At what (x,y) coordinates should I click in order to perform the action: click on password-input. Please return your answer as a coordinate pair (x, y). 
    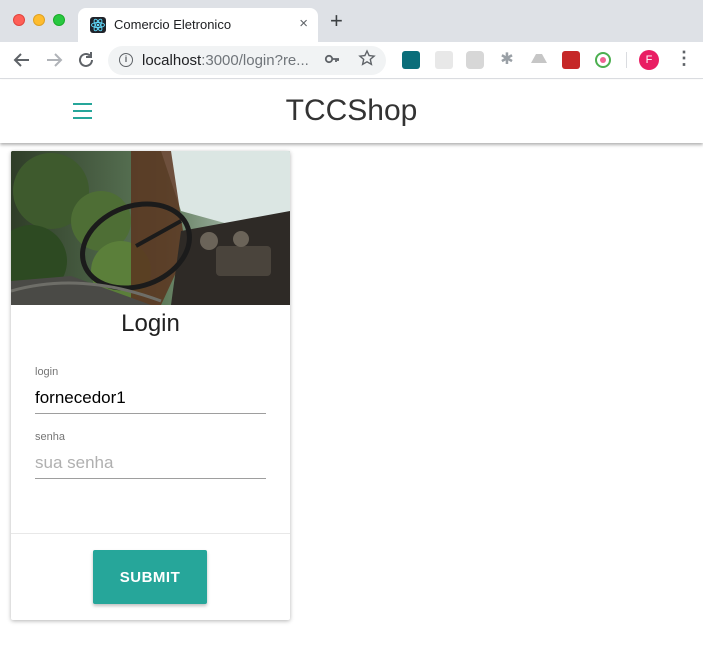
    Looking at the image, I should click on (150, 463).